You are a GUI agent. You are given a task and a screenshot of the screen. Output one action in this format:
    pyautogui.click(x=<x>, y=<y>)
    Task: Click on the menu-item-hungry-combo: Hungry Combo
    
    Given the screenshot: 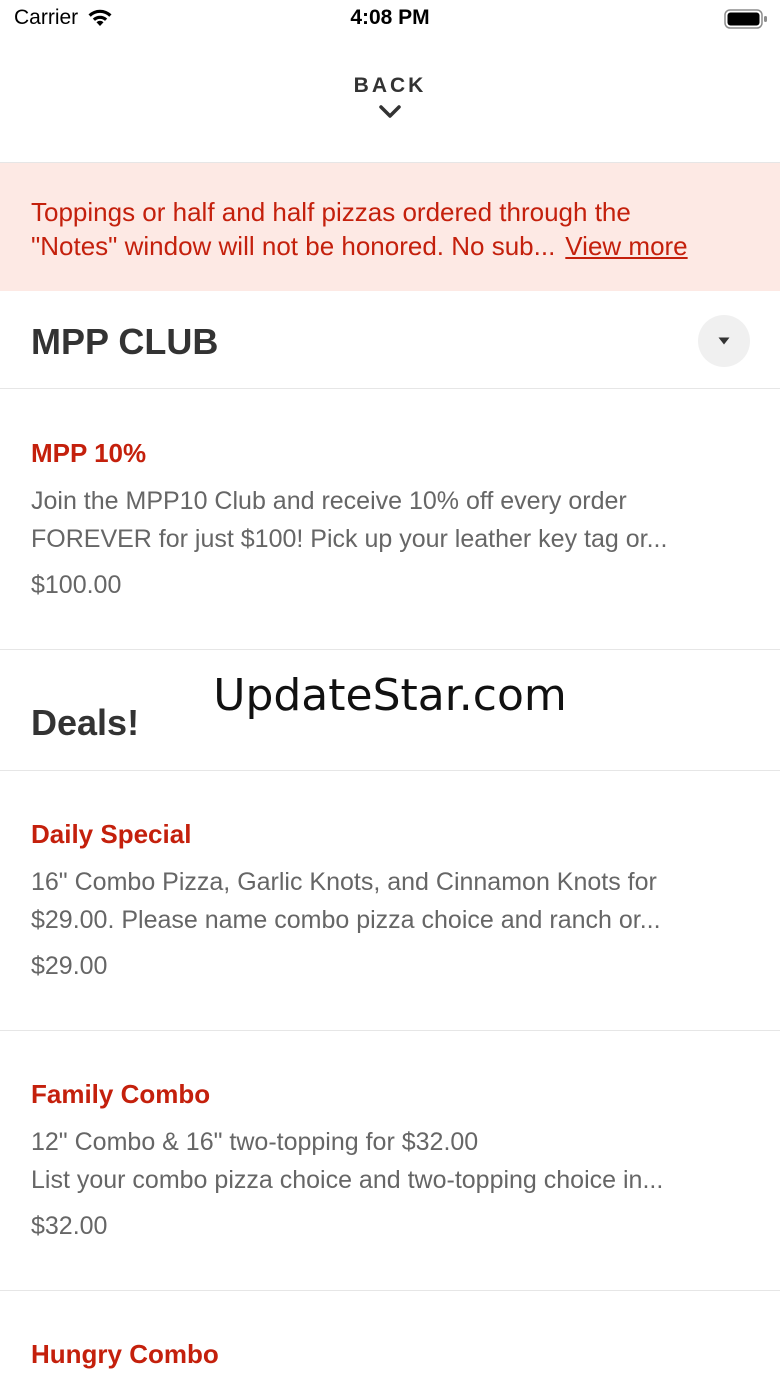 What is the action you would take?
    pyautogui.click(x=390, y=1339)
    